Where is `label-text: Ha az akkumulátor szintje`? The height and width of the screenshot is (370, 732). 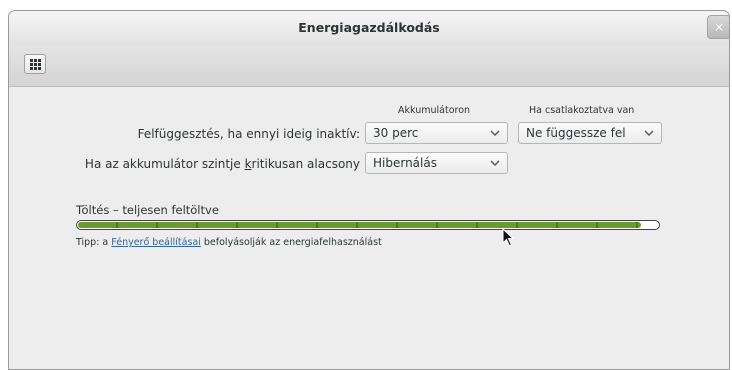 label-text: Ha az akkumulátor szintje is located at coordinates (164, 164).